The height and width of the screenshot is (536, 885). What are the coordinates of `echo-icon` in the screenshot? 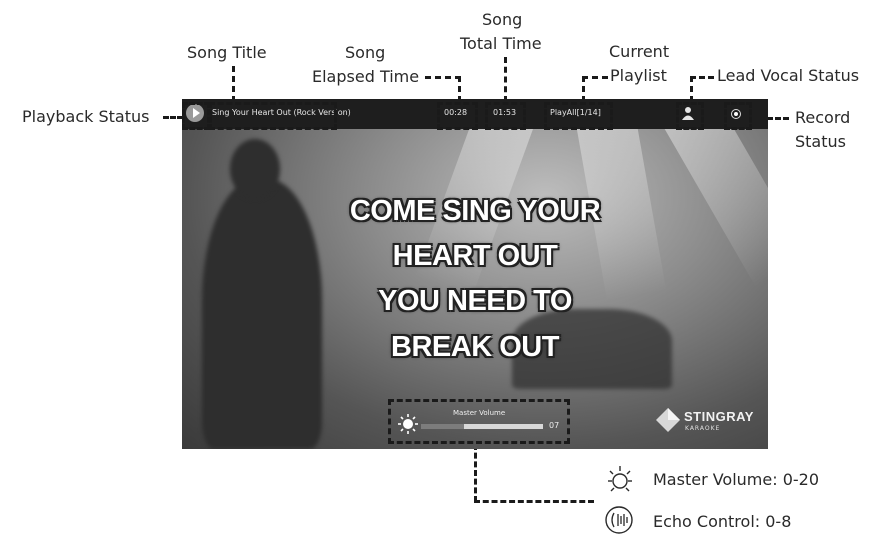 It's located at (619, 520).